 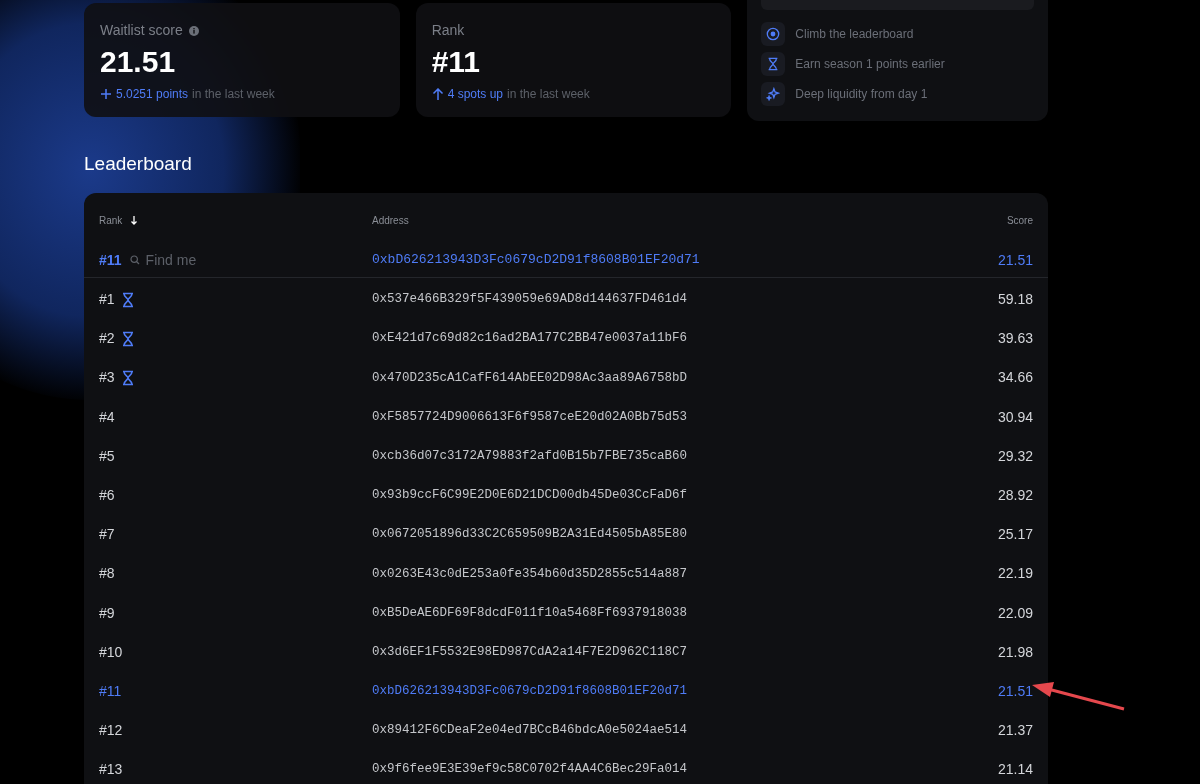 What do you see at coordinates (107, 417) in the screenshot?
I see `rank-cell-text: #4` at bounding box center [107, 417].